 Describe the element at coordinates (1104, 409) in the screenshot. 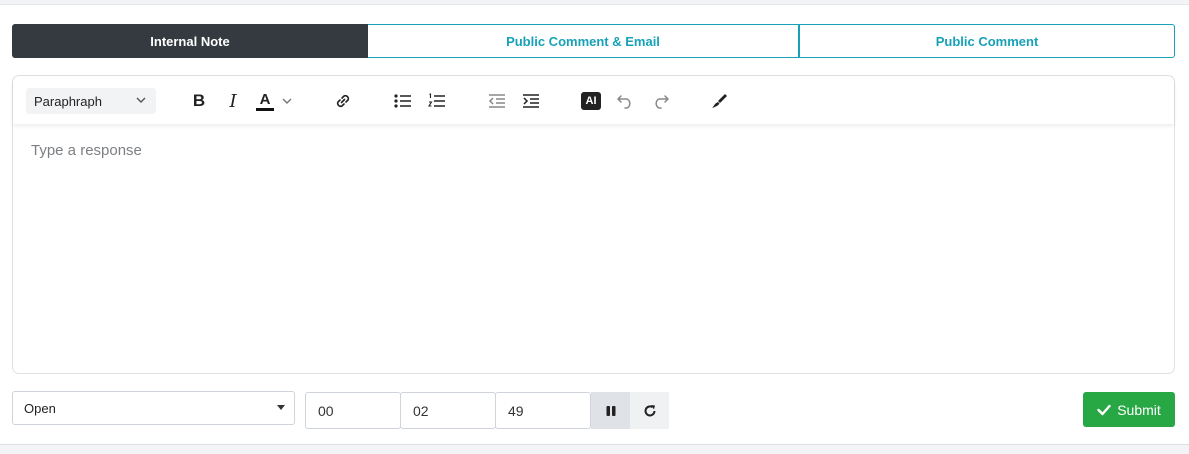

I see `check-icon` at that location.